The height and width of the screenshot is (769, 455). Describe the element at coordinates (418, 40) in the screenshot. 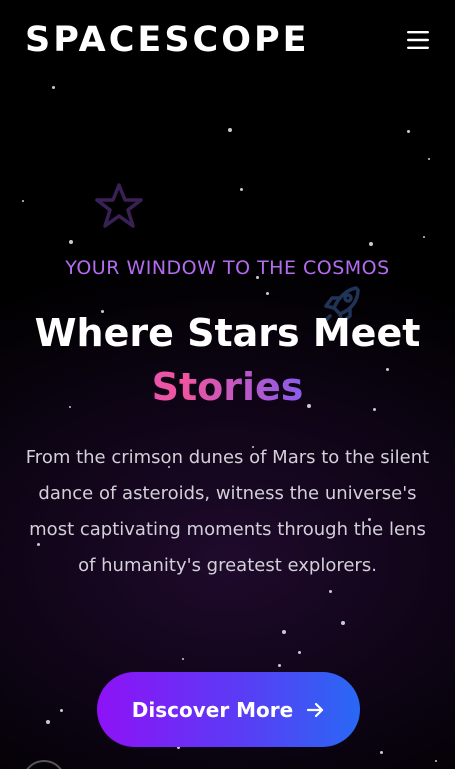

I see `hamburger-menu-icon` at that location.